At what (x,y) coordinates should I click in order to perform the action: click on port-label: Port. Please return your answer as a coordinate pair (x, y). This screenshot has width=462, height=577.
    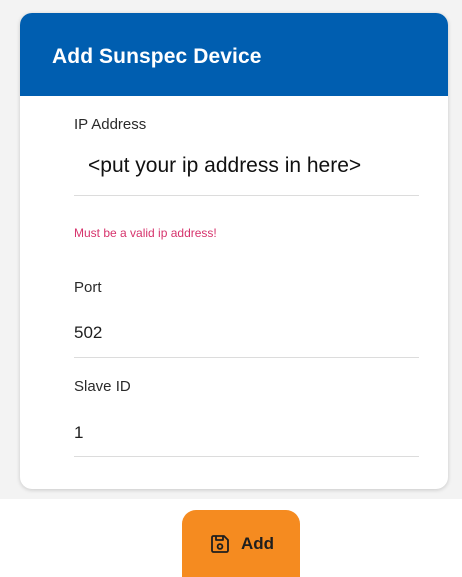
    Looking at the image, I should click on (88, 287).